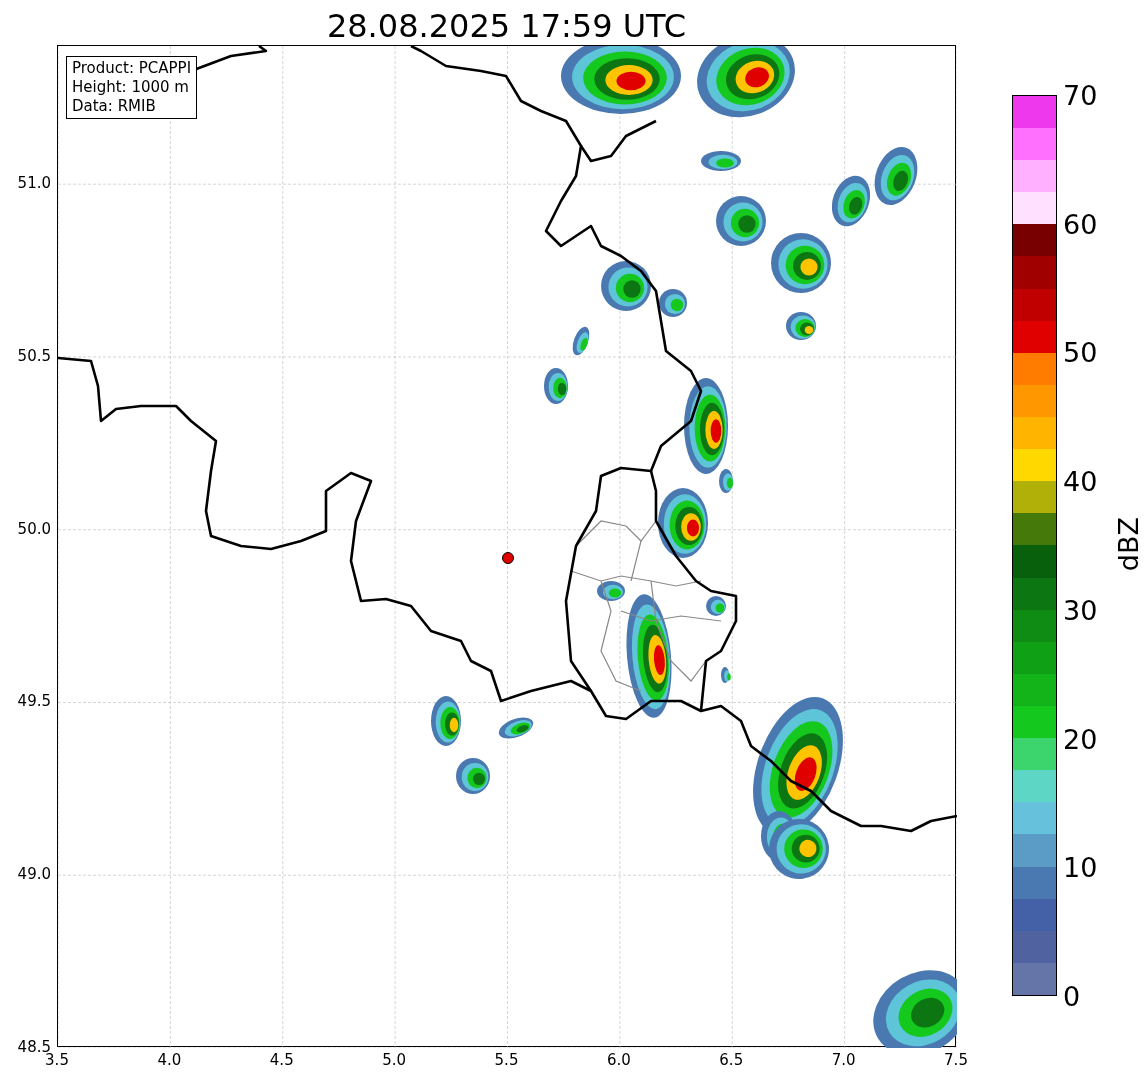  What do you see at coordinates (731, 1060) in the screenshot?
I see `axis-tick-label: 6.5` at bounding box center [731, 1060].